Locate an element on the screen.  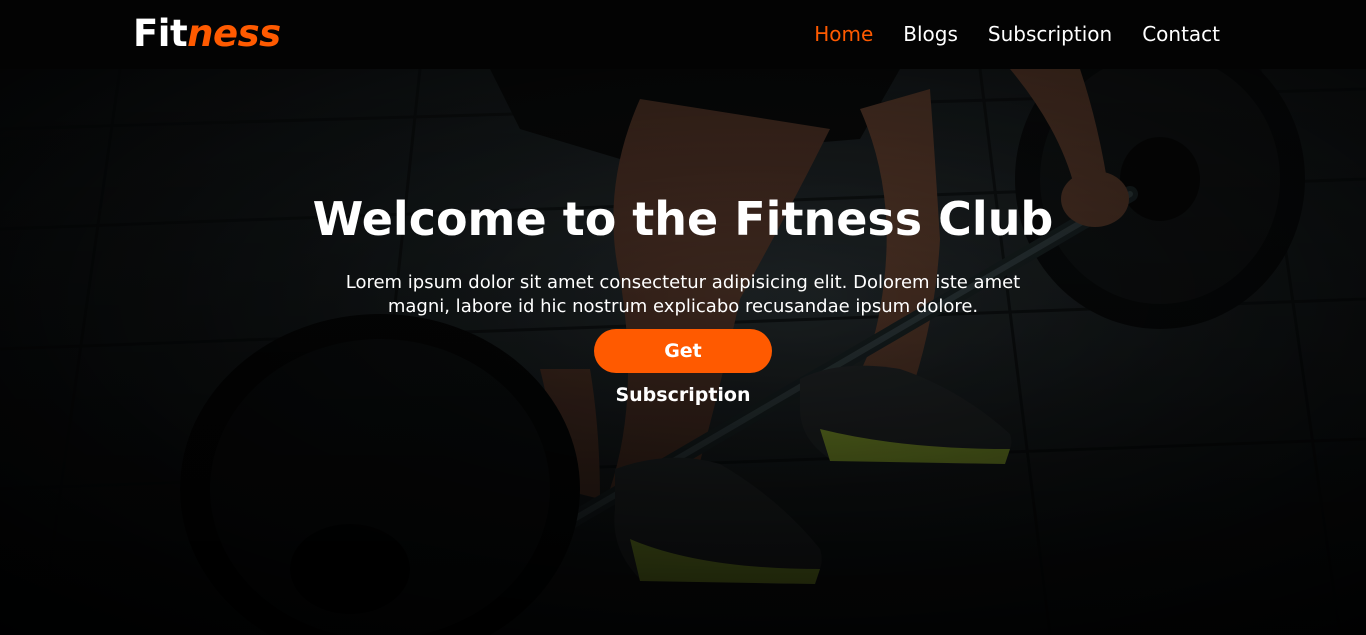
nav-link-contact: Contact is located at coordinates (1181, 34).